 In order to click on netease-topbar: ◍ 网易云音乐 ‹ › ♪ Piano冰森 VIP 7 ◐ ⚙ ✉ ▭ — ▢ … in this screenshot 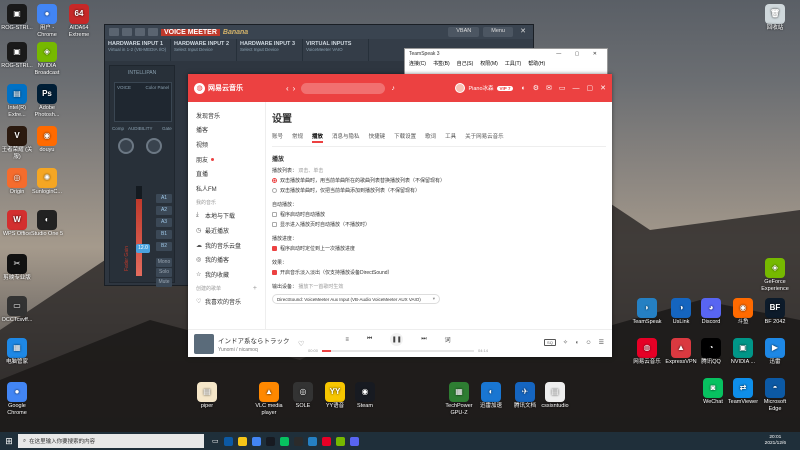, I will do `click(400, 88)`.